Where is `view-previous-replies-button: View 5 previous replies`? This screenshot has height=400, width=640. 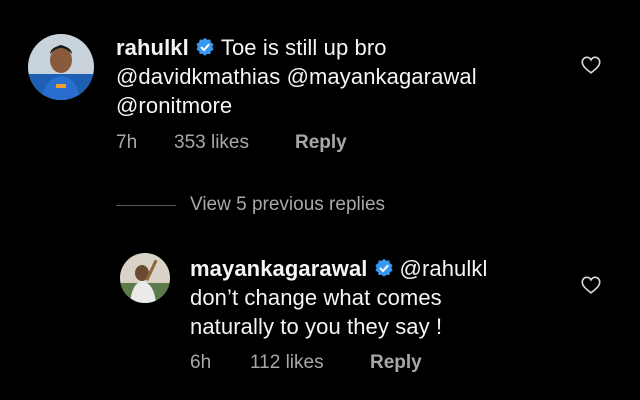
view-previous-replies-button: View 5 previous replies is located at coordinates (250, 205).